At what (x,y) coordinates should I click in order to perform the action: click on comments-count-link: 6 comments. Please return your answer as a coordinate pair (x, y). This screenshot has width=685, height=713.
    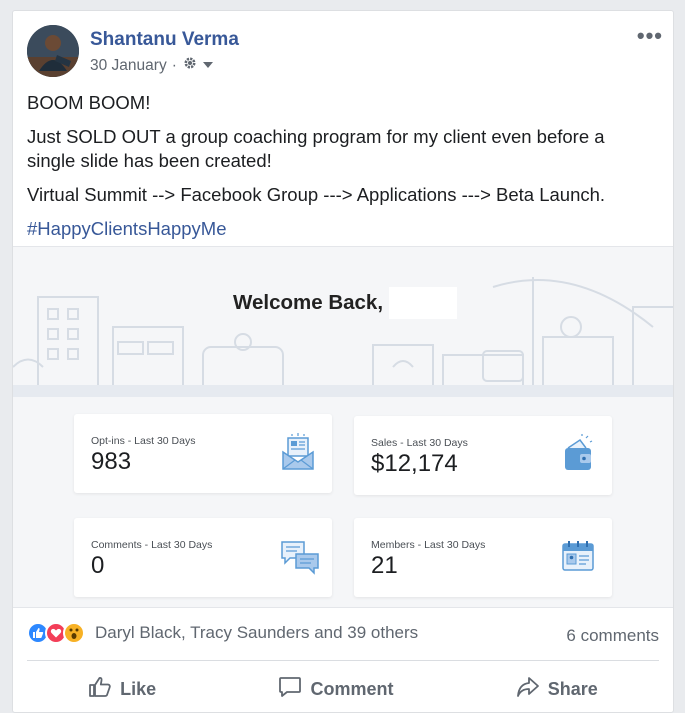
    Looking at the image, I should click on (612, 636).